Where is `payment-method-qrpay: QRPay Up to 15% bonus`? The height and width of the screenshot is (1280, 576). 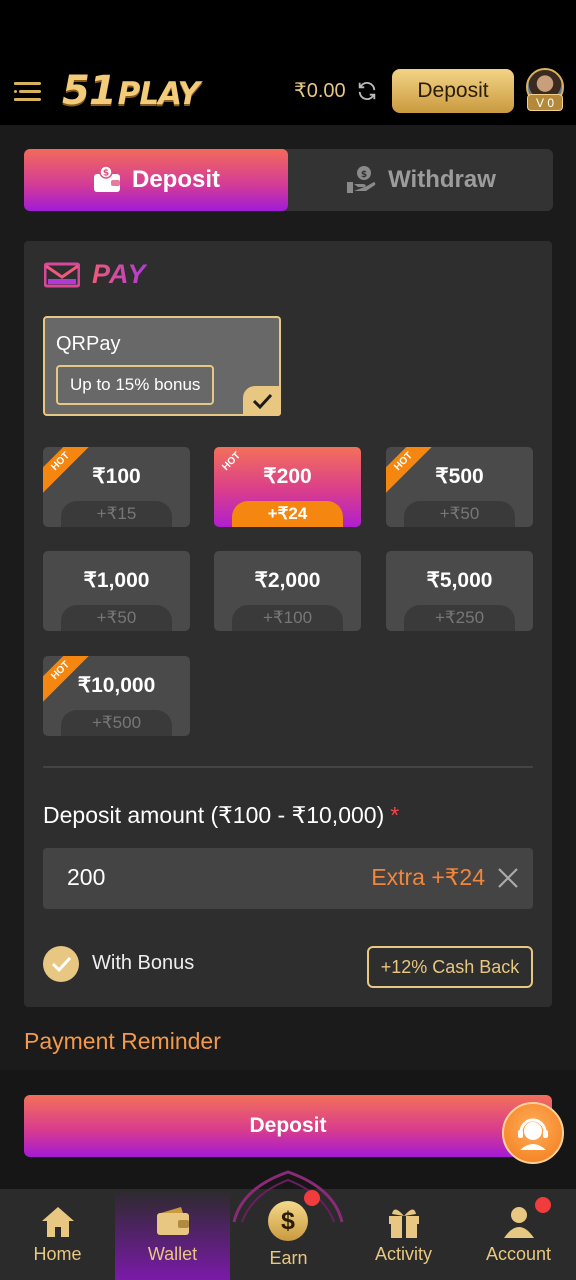 payment-method-qrpay: QRPay Up to 15% bonus is located at coordinates (162, 366).